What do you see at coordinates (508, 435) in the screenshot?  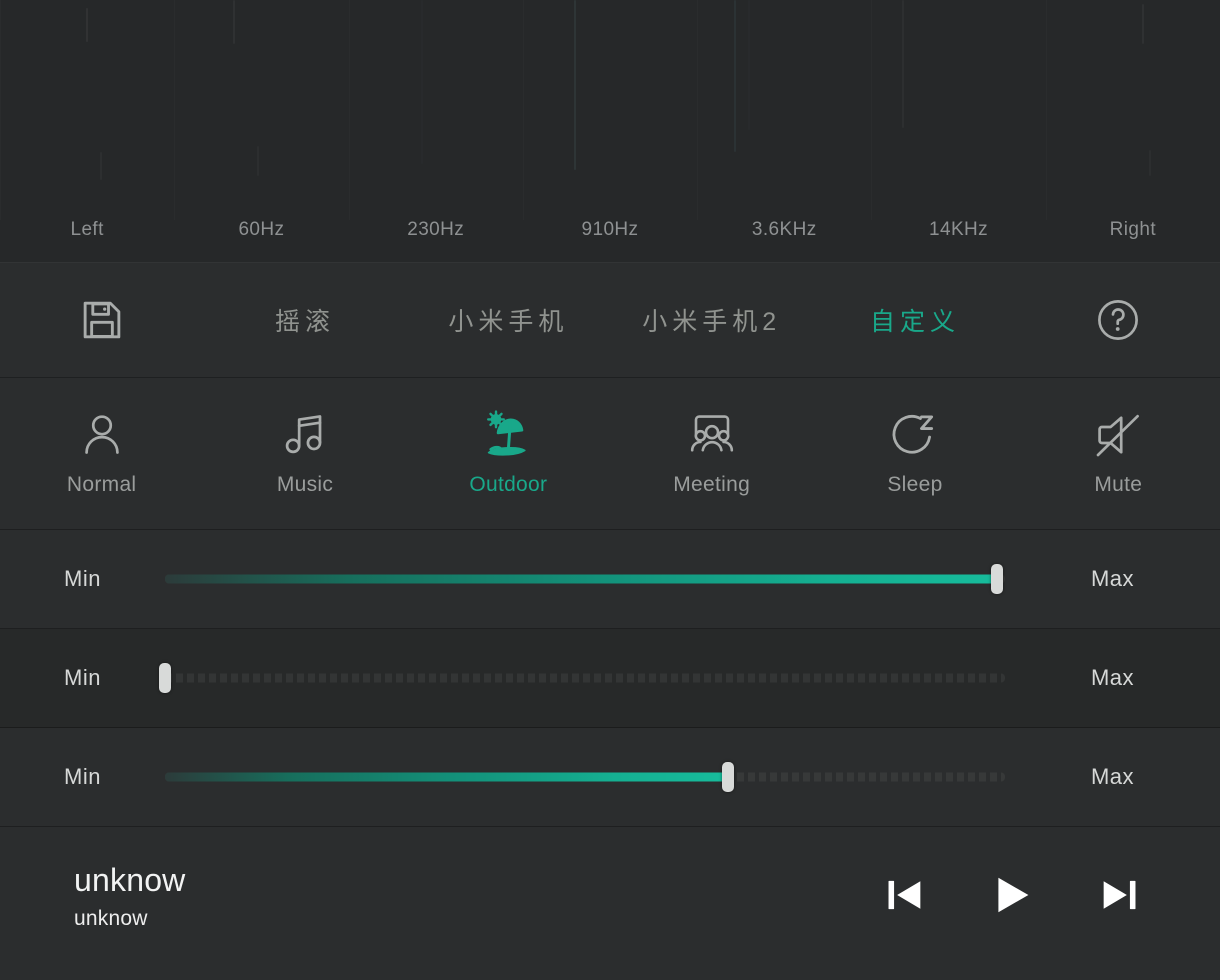 I see `beach-umbrella-sun-icon` at bounding box center [508, 435].